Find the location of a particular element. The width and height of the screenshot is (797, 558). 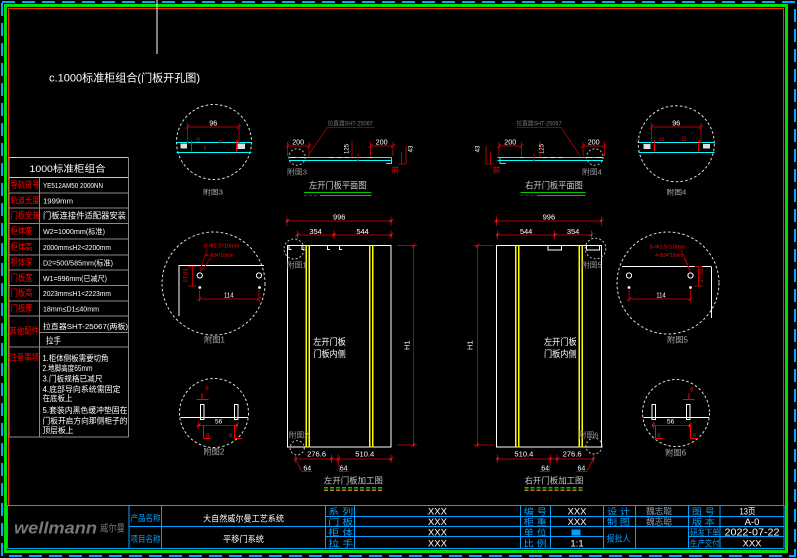

svg-text: 1.柜体侧板需要切角 is located at coordinates (76, 358).